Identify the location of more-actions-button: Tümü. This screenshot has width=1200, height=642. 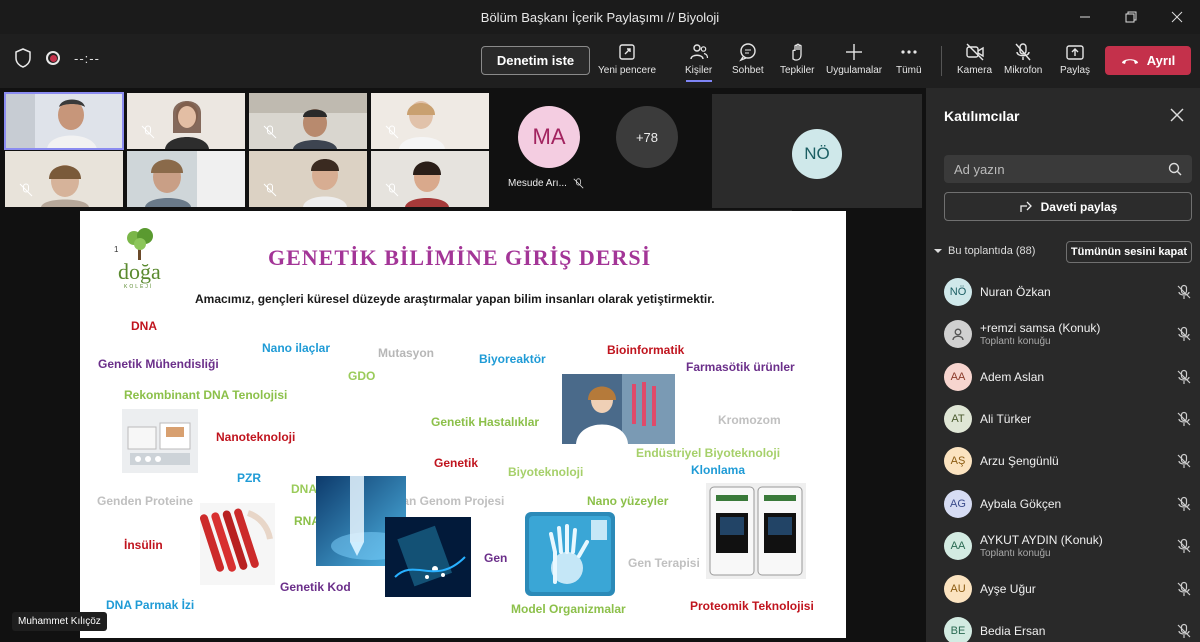
(909, 59).